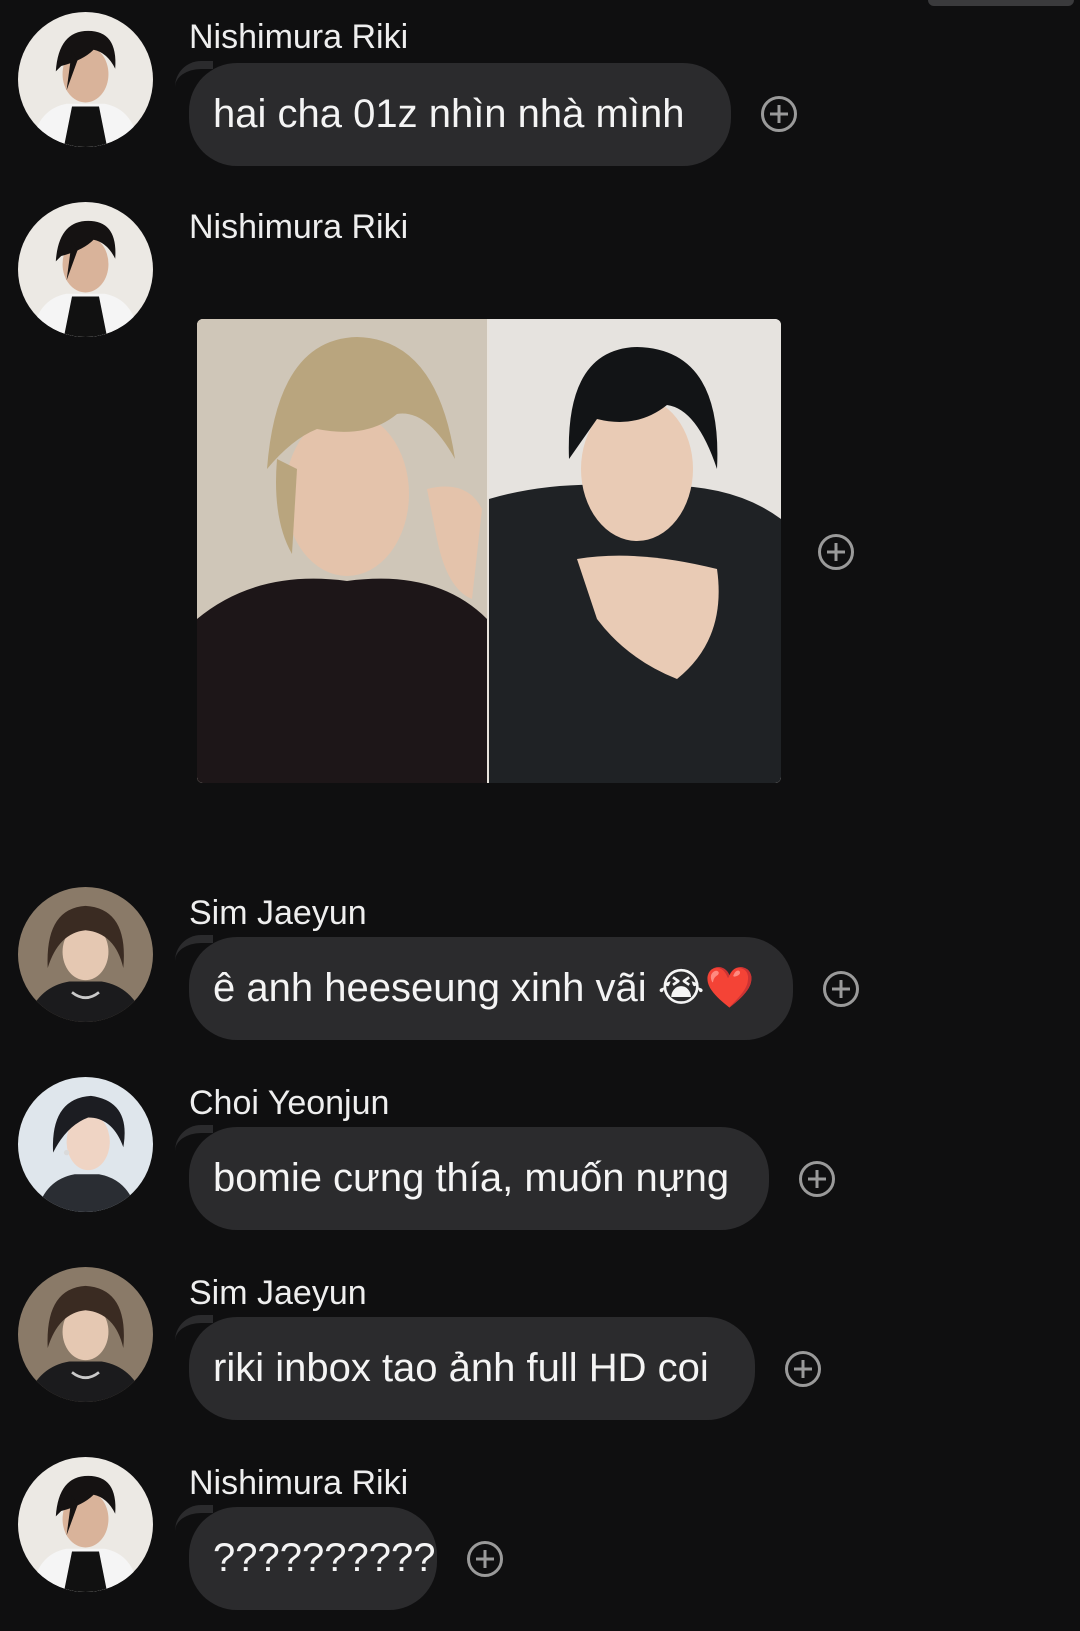 The image size is (1080, 1631). What do you see at coordinates (430, 988) in the screenshot?
I see `message-text: ê anh heeseung xinh vãi` at bounding box center [430, 988].